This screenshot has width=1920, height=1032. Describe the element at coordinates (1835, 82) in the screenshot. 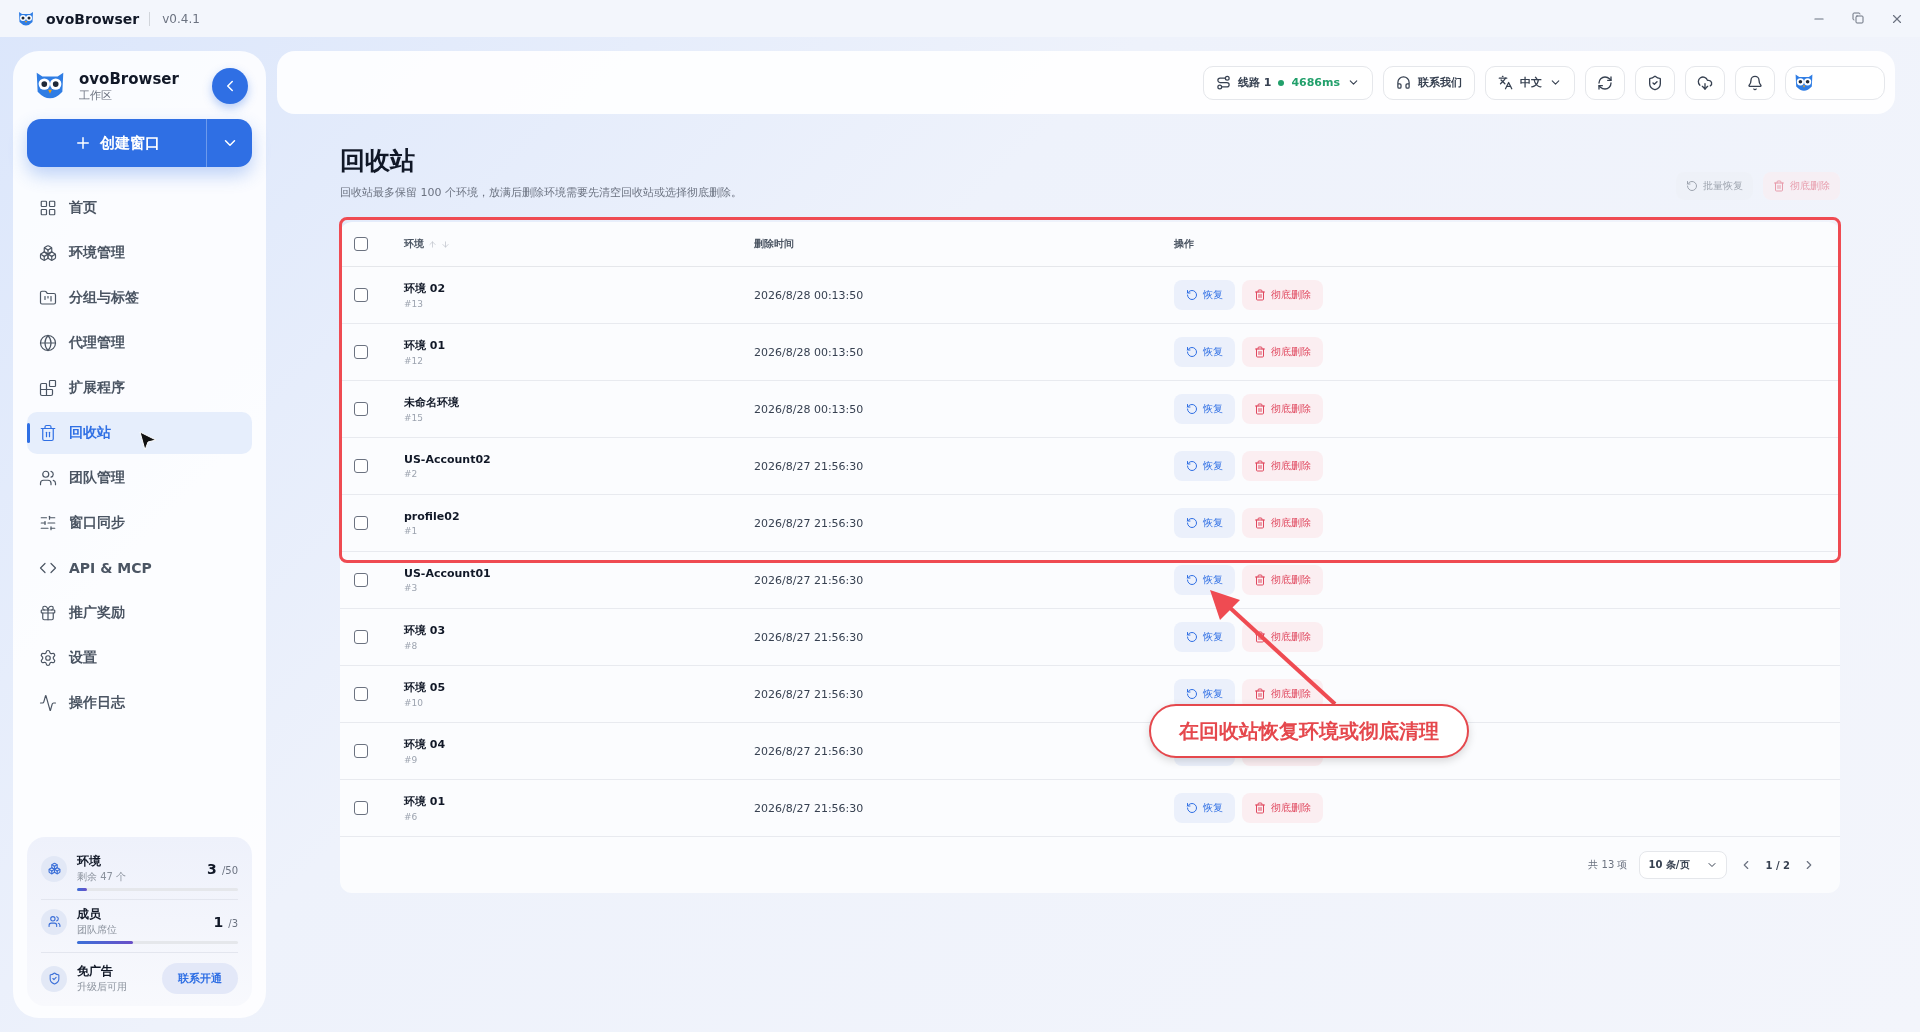

I see `avatar` at that location.